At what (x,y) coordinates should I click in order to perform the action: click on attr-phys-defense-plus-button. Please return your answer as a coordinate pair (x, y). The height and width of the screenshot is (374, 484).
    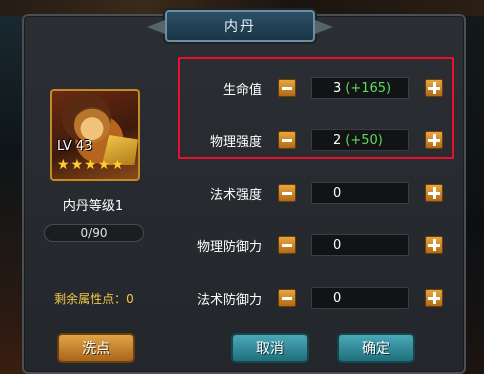
    Looking at the image, I should click on (434, 245).